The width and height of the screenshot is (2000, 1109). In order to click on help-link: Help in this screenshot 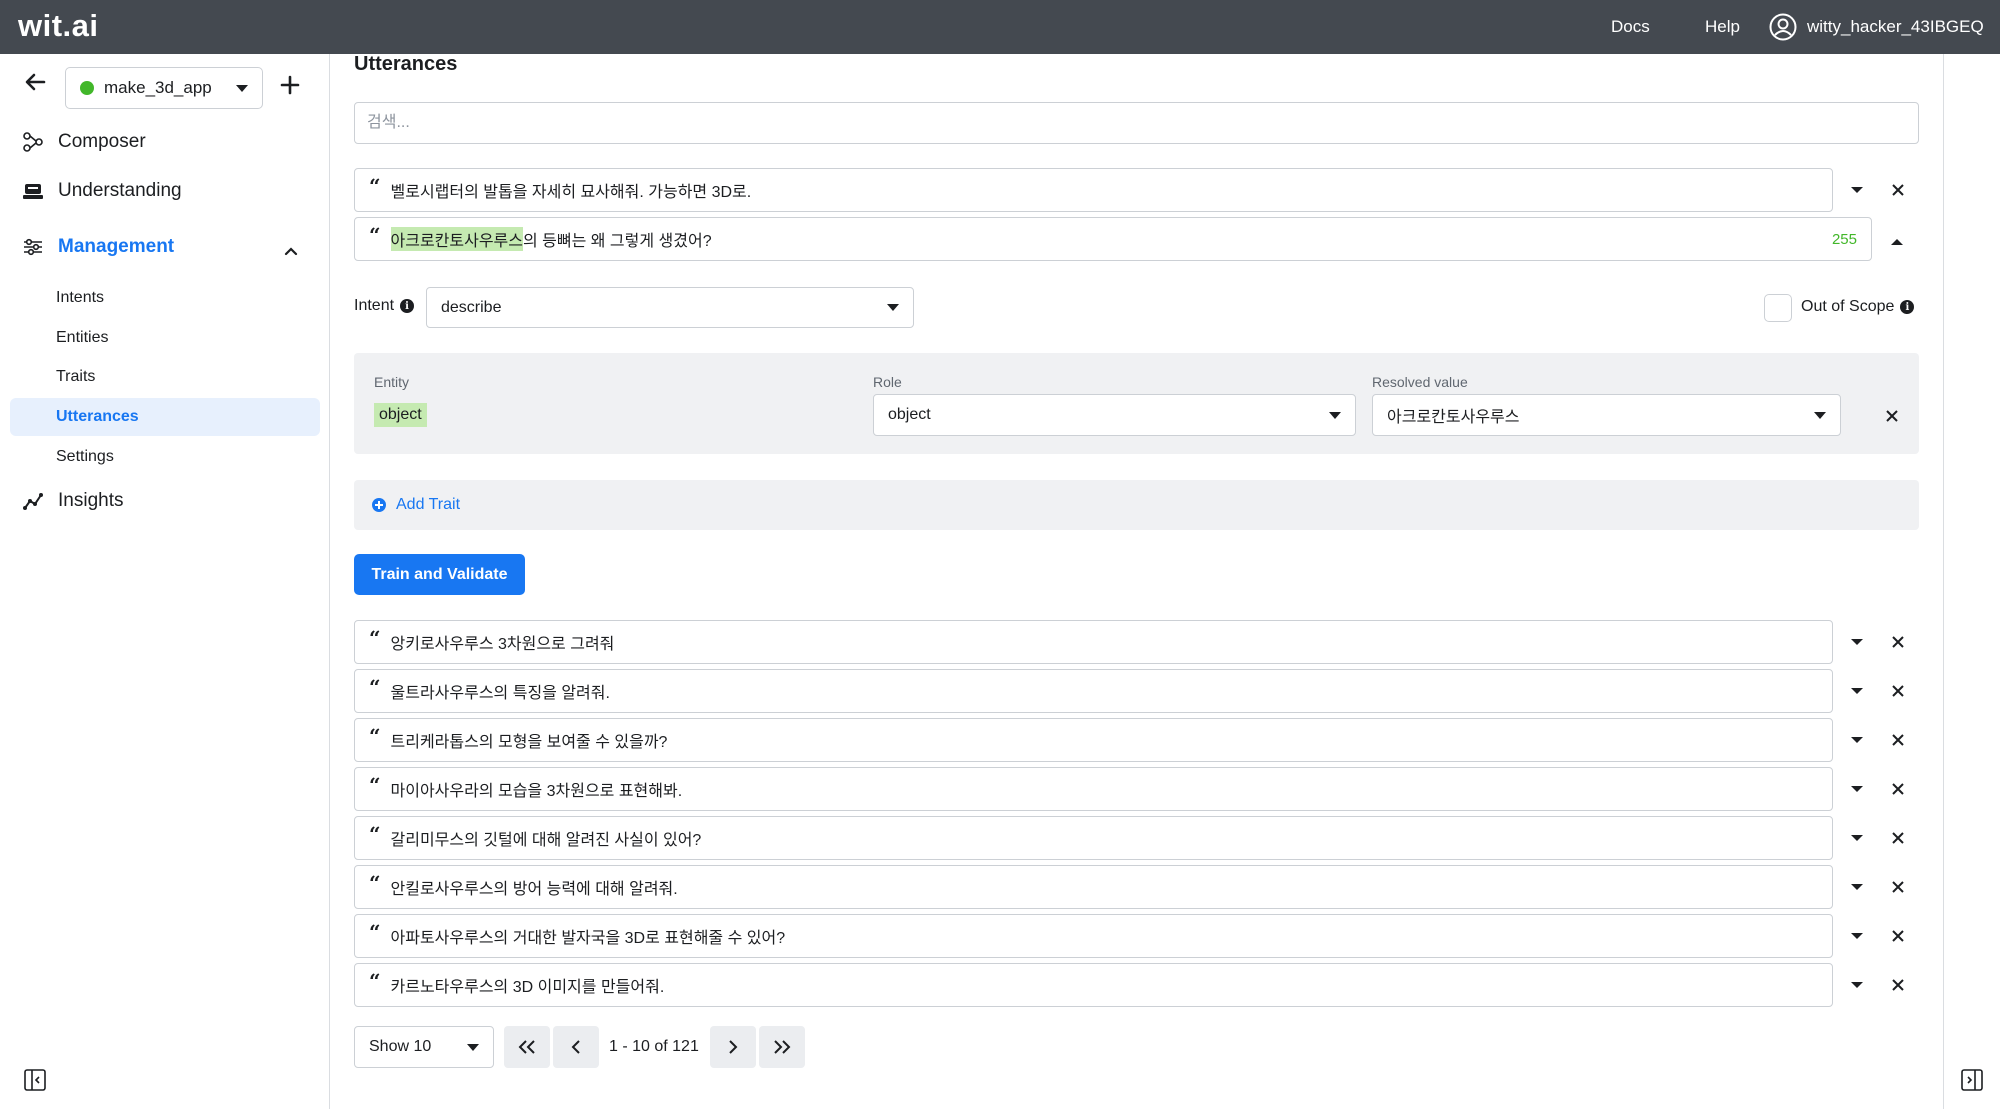, I will do `click(1722, 27)`.